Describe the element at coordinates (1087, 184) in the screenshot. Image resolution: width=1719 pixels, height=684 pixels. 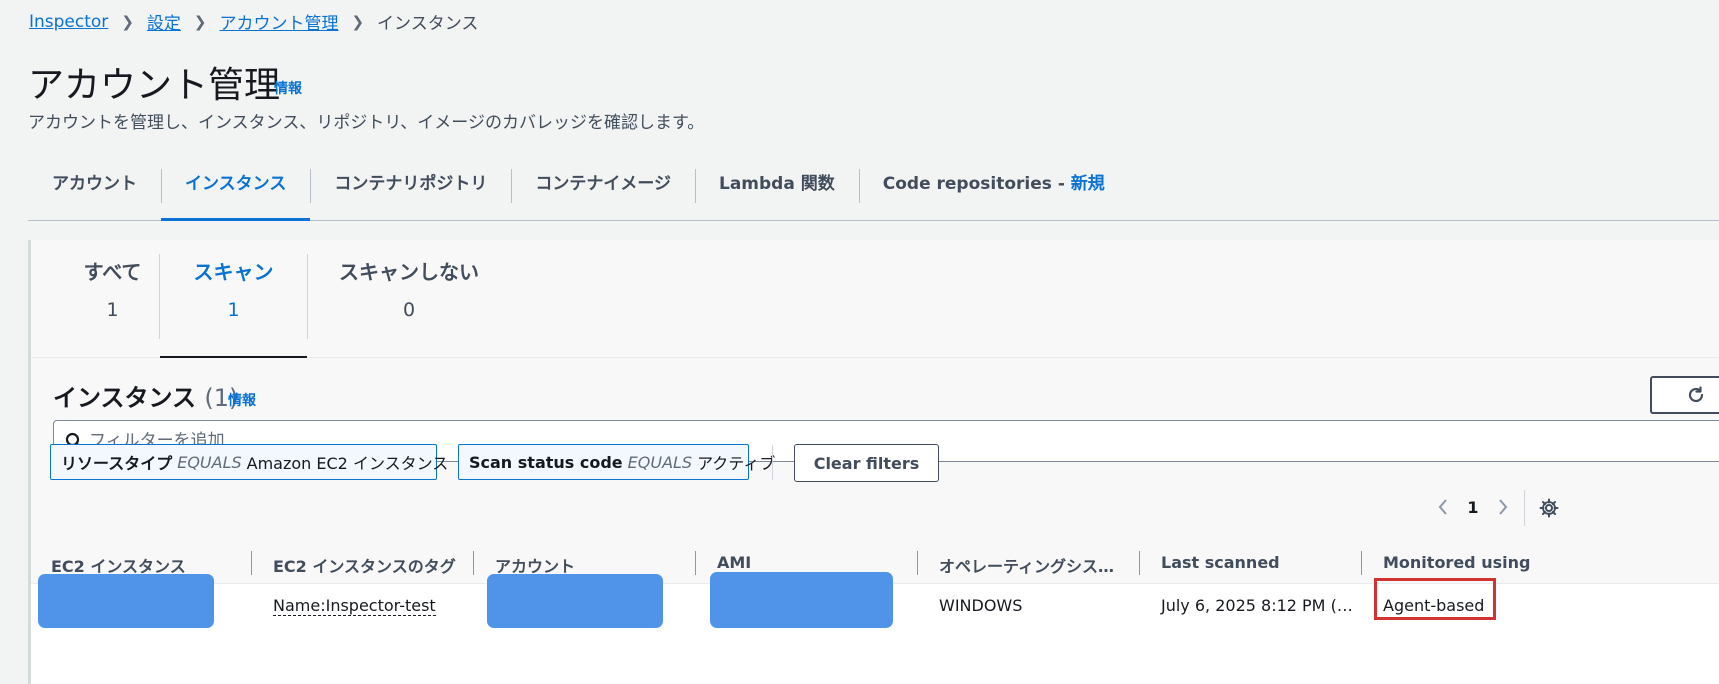
I see `new-badge: 新規` at that location.